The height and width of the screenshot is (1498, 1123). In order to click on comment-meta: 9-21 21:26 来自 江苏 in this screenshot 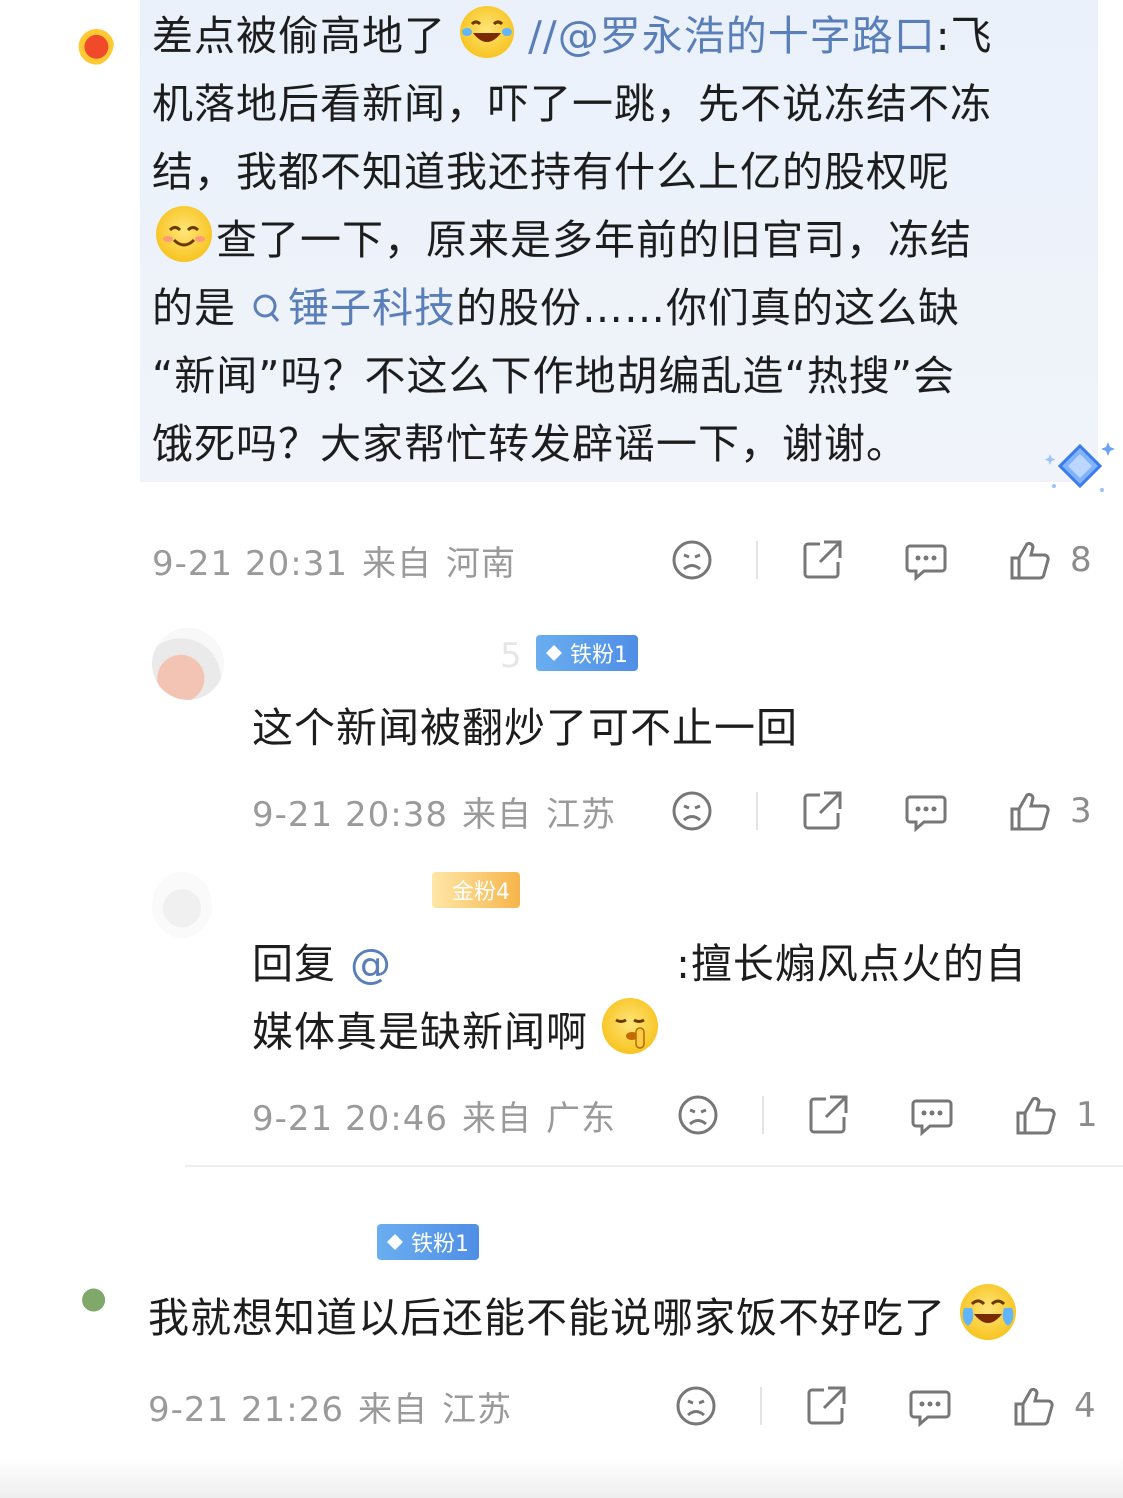, I will do `click(330, 1406)`.